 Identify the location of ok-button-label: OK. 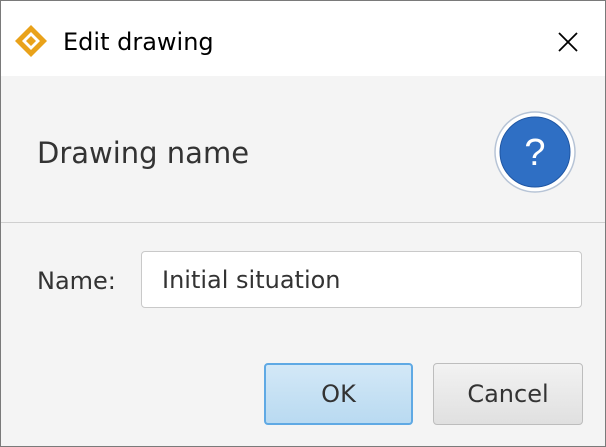
(338, 394).